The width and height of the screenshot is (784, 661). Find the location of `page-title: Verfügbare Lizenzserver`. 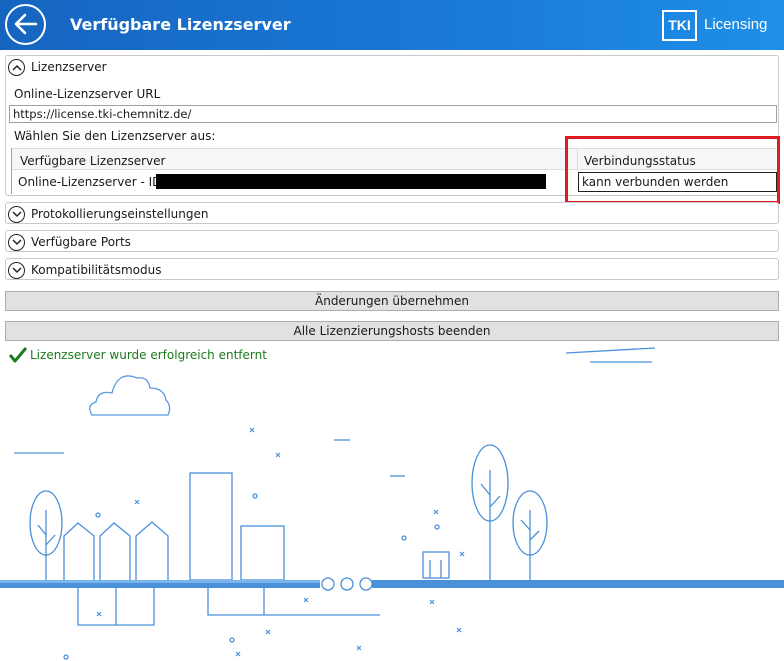

page-title: Verfügbare Lizenzserver is located at coordinates (180, 24).